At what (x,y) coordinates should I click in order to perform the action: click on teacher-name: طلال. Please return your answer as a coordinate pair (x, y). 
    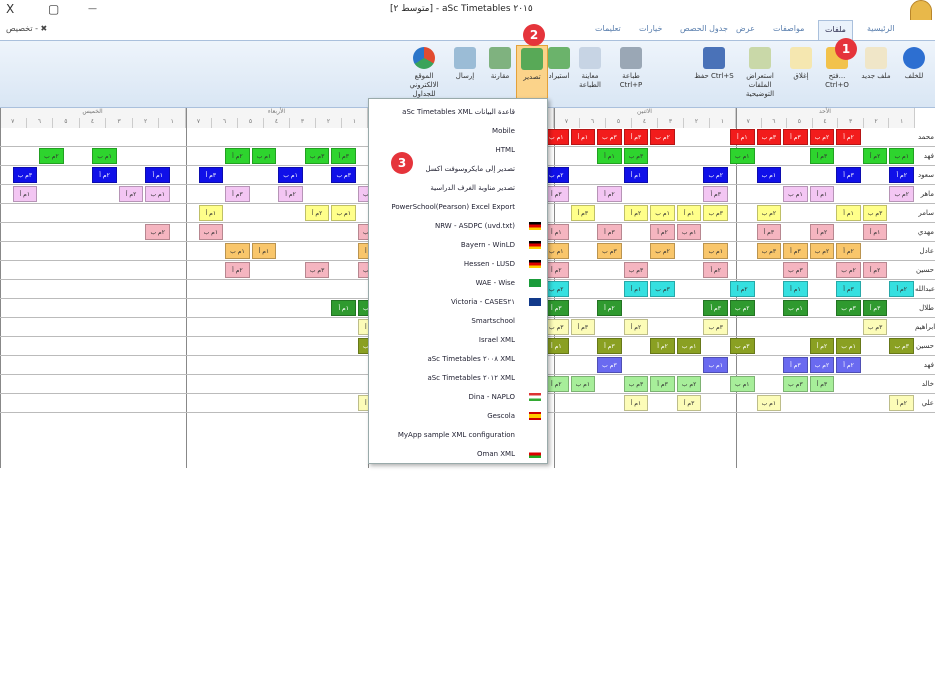
    Looking at the image, I should click on (925, 308).